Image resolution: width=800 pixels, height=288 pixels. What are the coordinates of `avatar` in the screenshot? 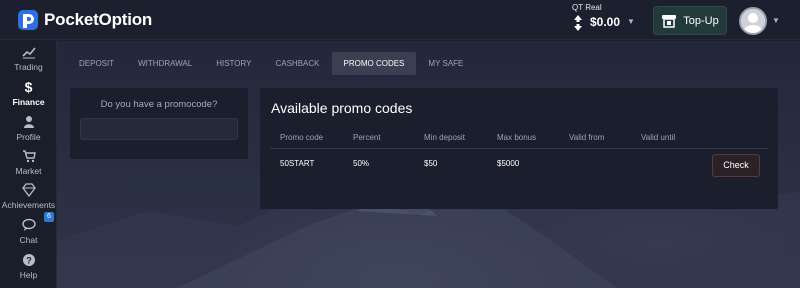 It's located at (753, 21).